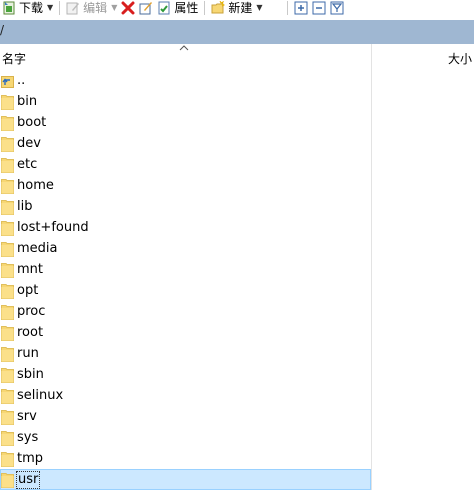 The height and width of the screenshot is (490, 474). What do you see at coordinates (185, 290) in the screenshot?
I see `list-item: opt` at bounding box center [185, 290].